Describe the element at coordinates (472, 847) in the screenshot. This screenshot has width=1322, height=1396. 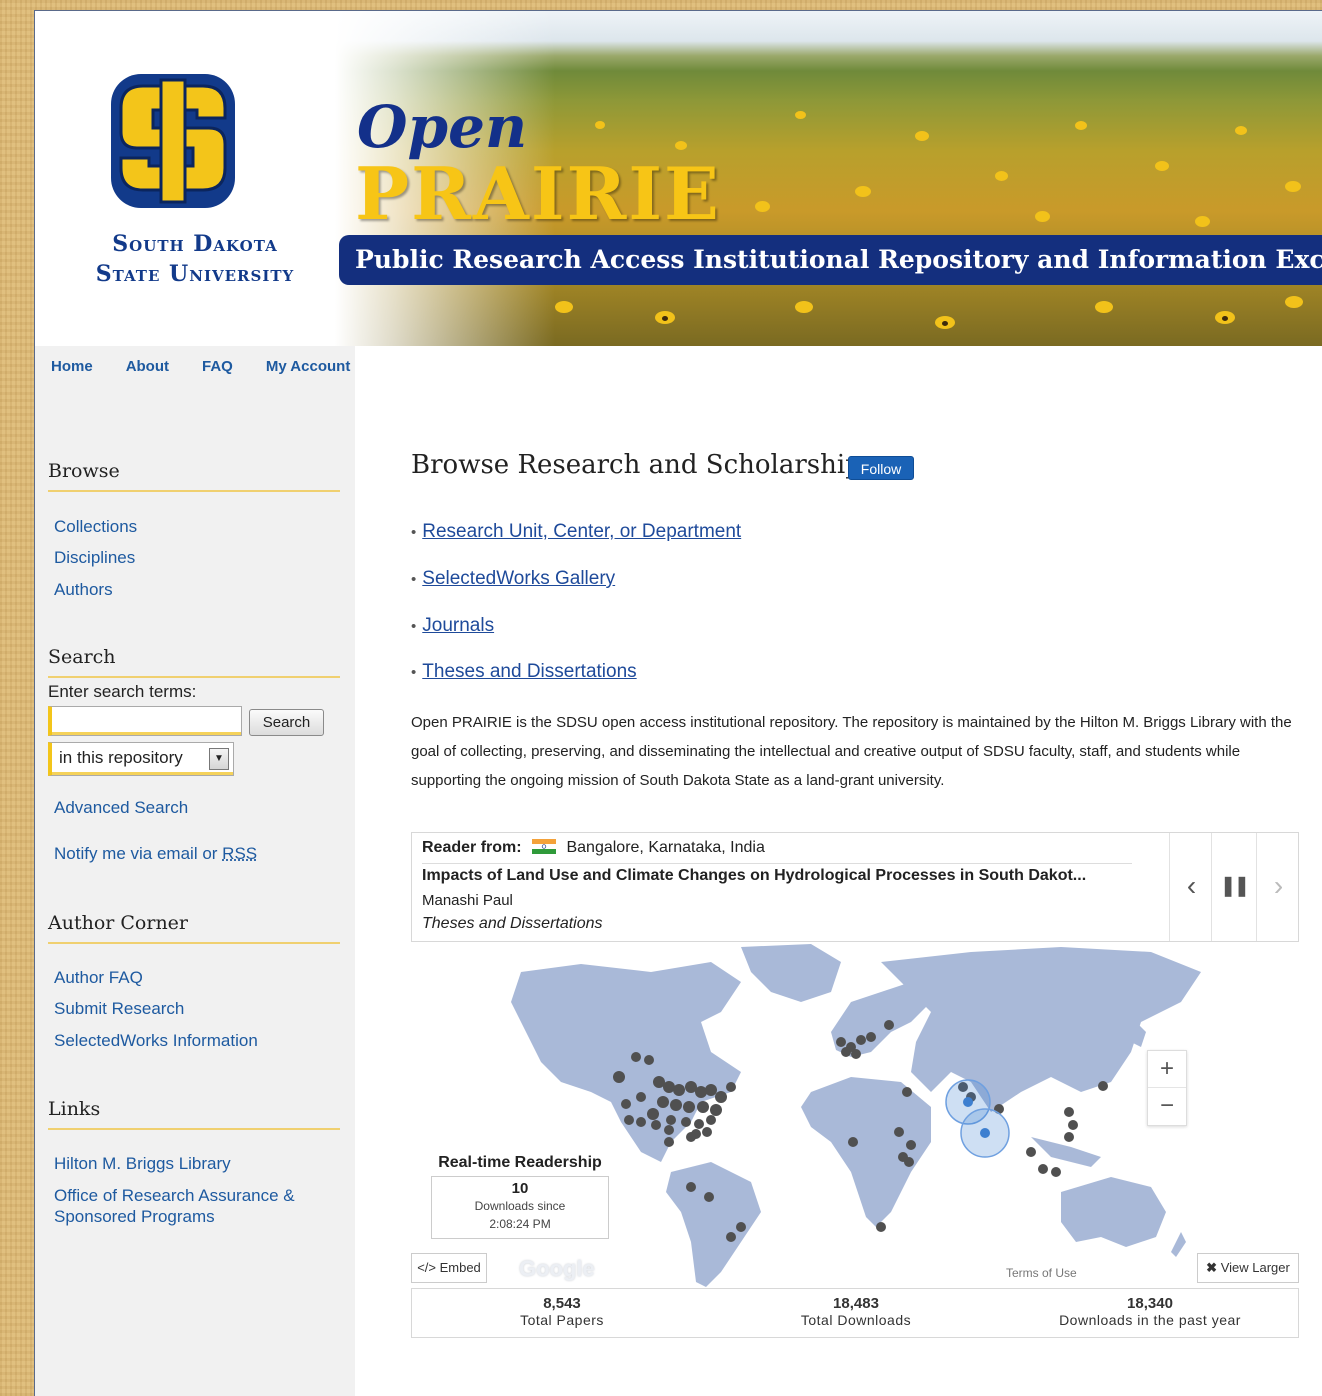
I see `reader-from-label: Reader from:` at that location.